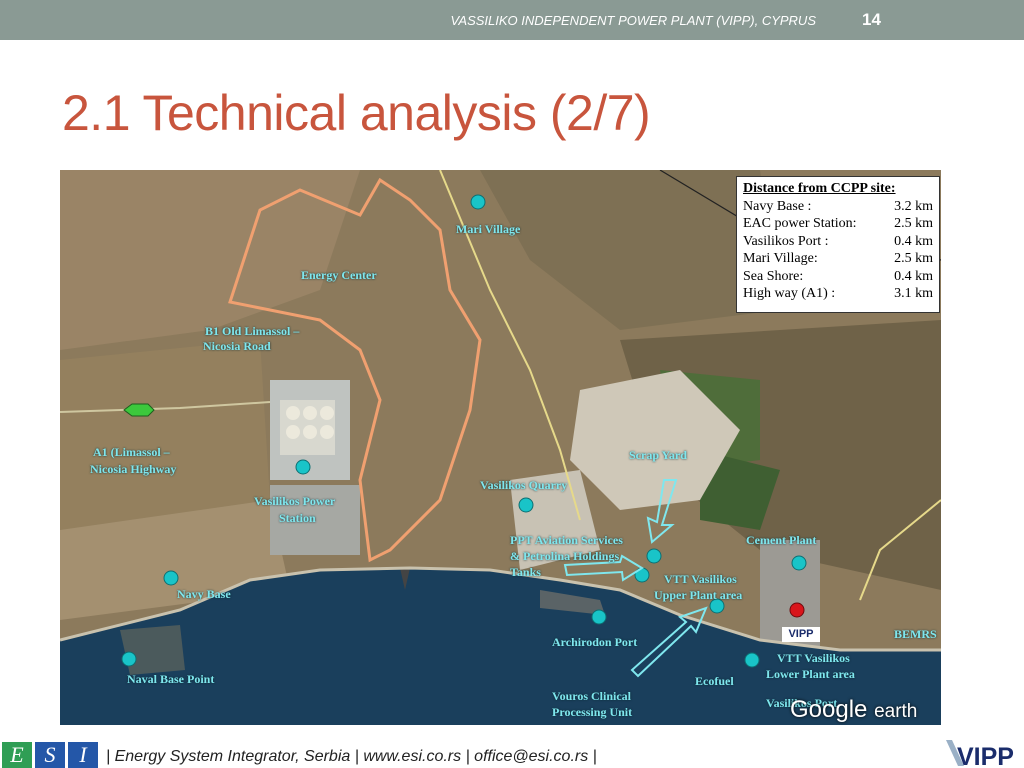 This screenshot has width=1024, height=768. I want to click on google-earth-watermark: Google earth, so click(853, 710).